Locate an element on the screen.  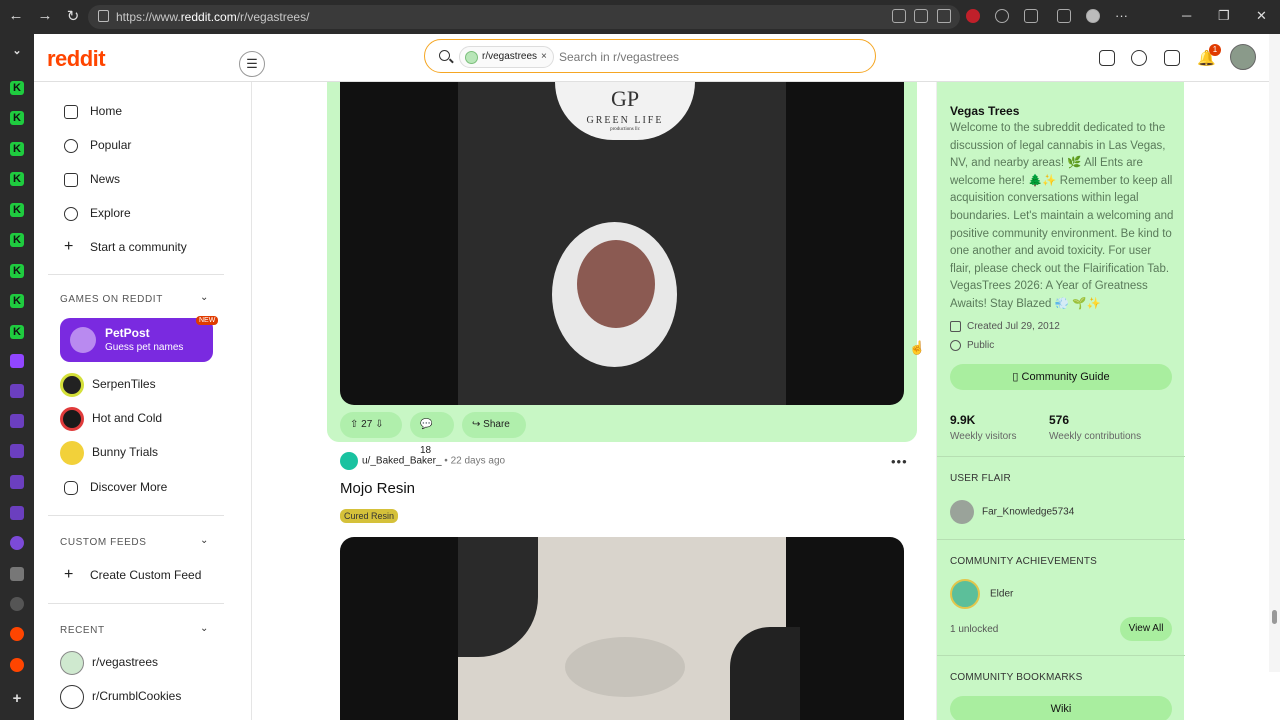
nav-home: Home is located at coordinates (93, 111).